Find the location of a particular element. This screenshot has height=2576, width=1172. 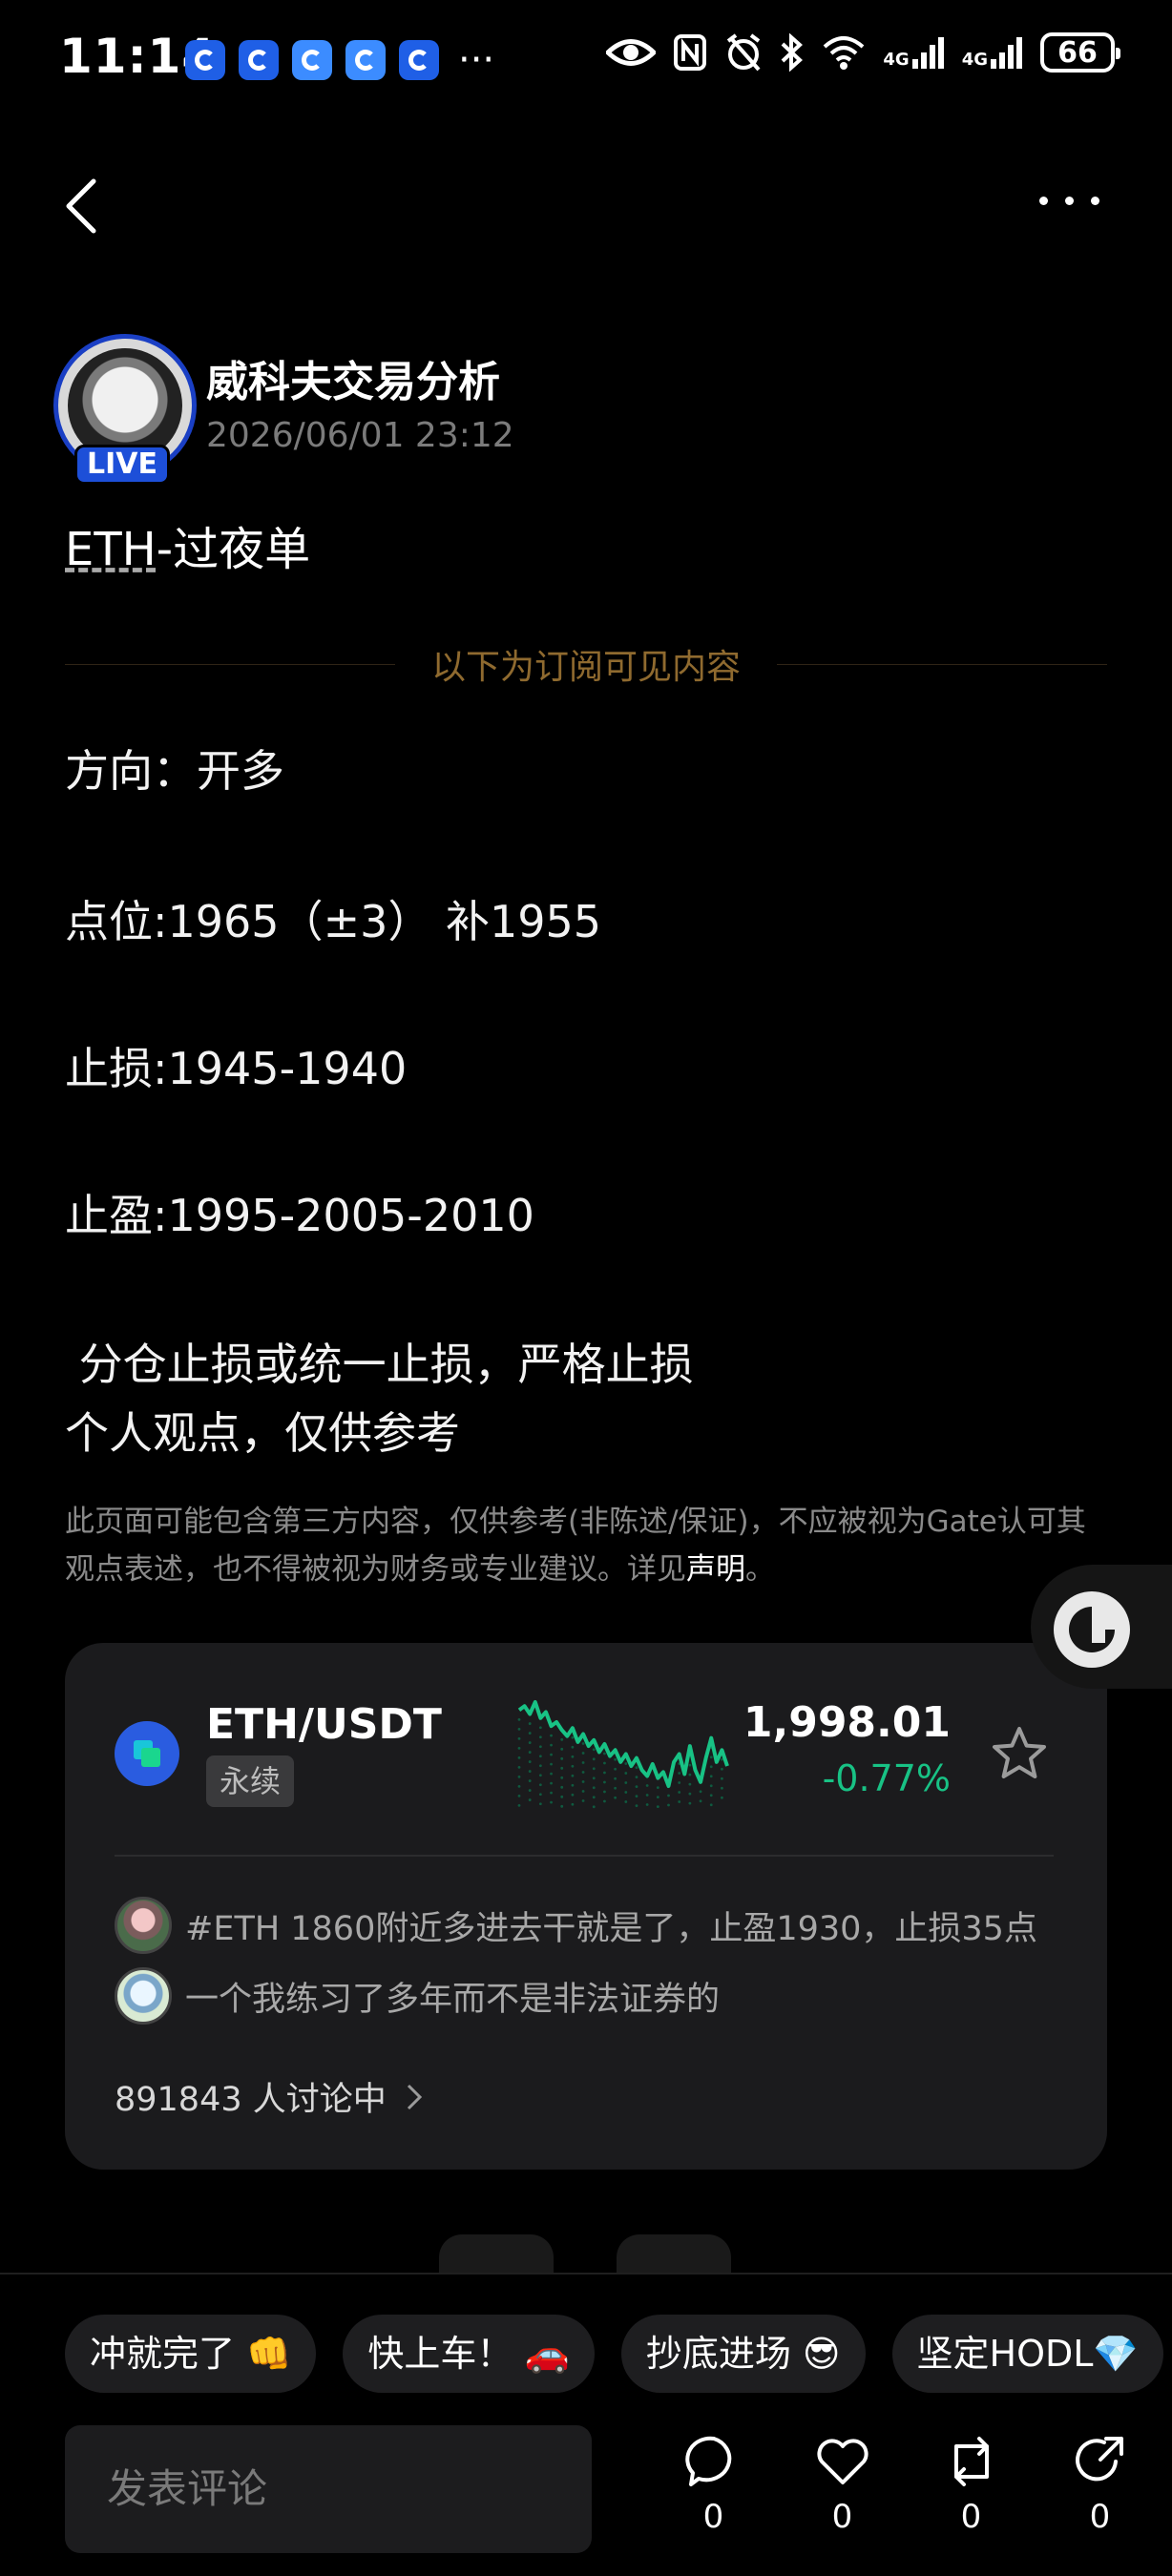

subscriber-content-divider: 以下为订阅可见内容 is located at coordinates (586, 666).